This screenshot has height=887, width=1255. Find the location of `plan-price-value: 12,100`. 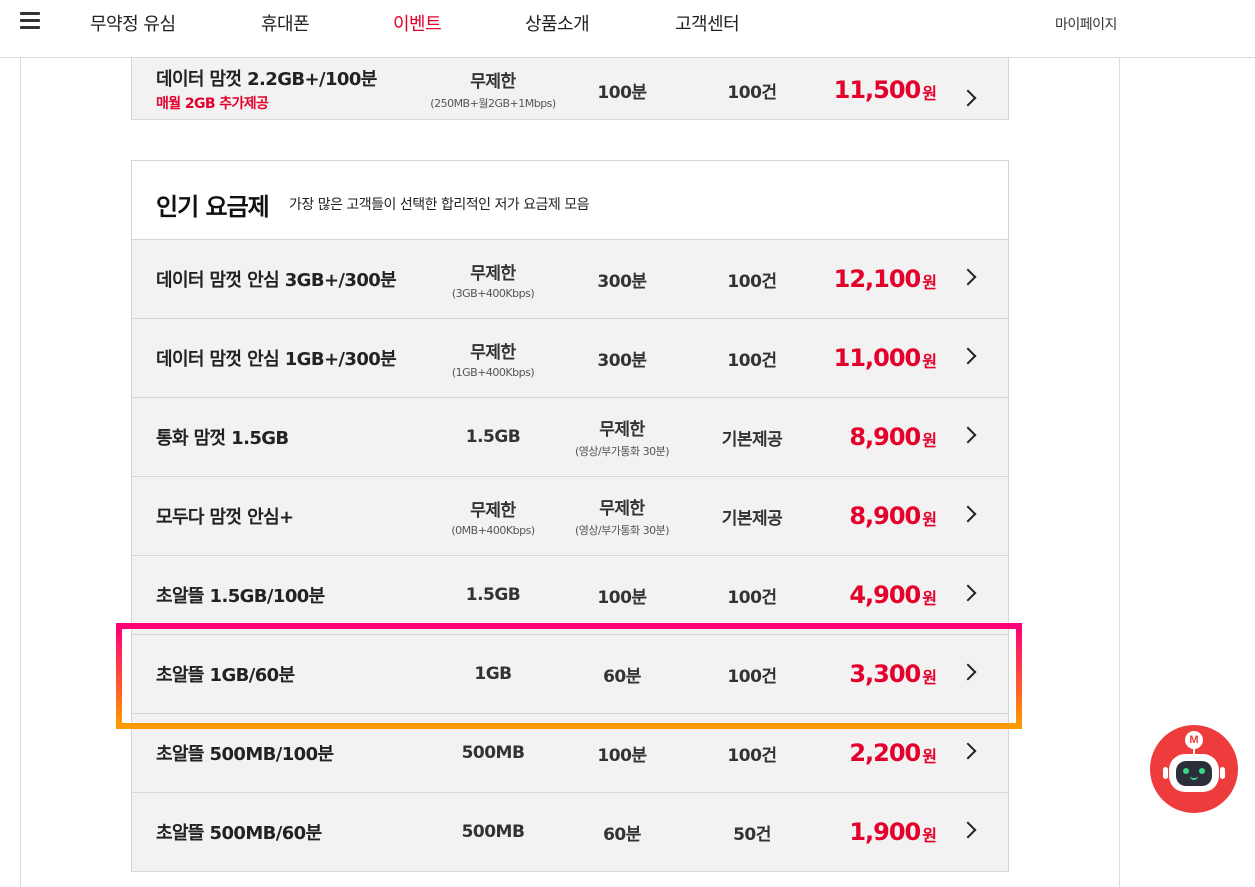

plan-price-value: 12,100 is located at coordinates (877, 279).